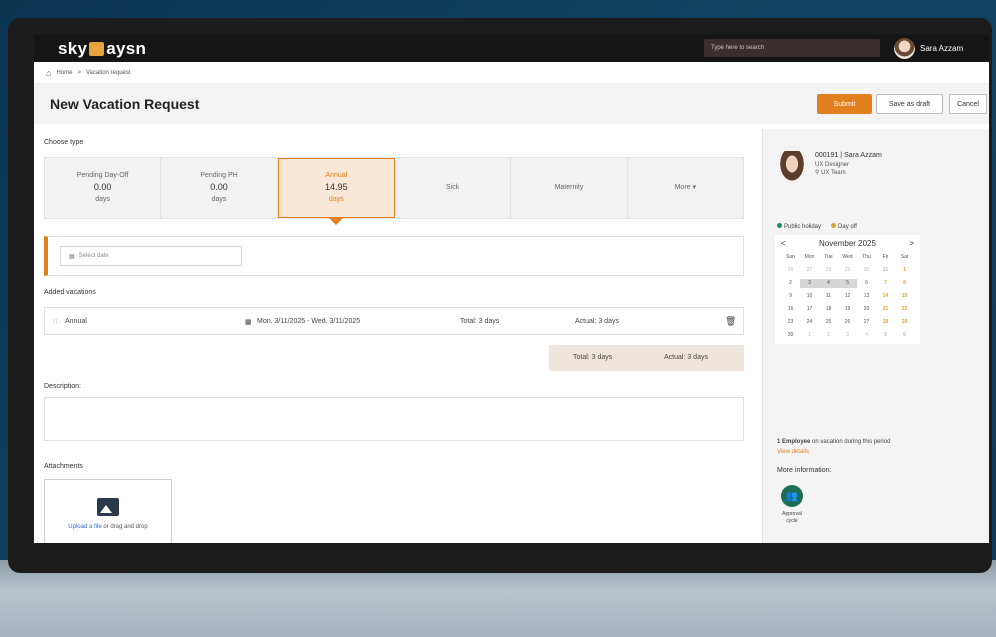 The image size is (996, 637). I want to click on prev-month-icon: <, so click(783, 243).